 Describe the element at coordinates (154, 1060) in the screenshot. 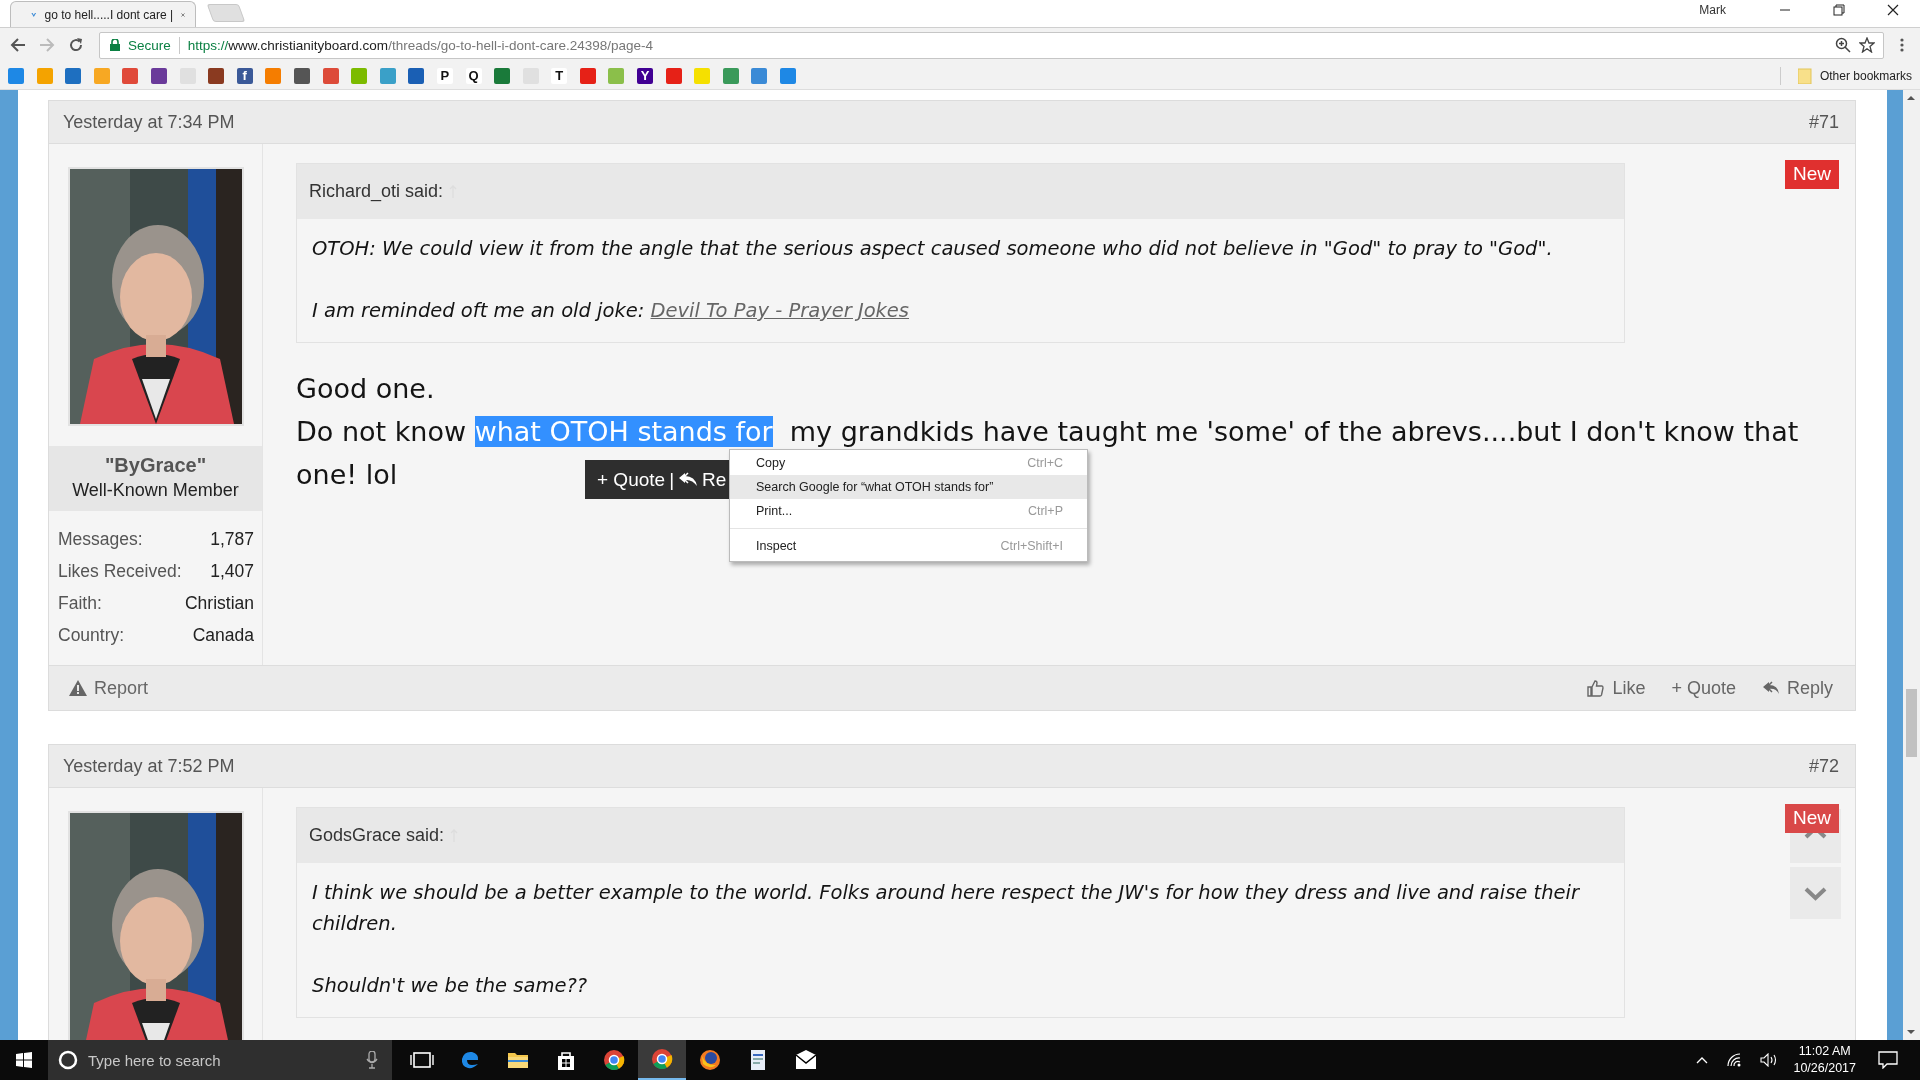

I see `placeholder-text: Type here to search` at that location.